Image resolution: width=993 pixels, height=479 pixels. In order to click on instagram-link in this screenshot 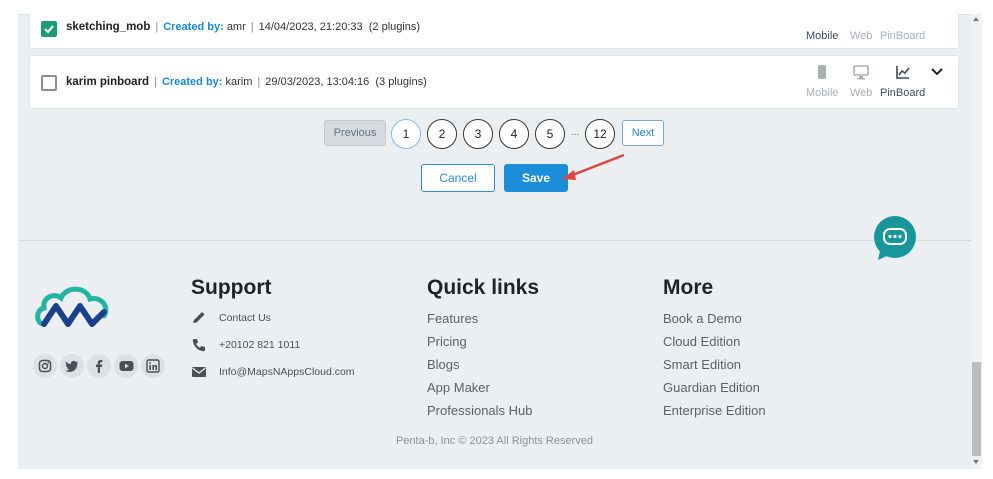, I will do `click(45, 366)`.